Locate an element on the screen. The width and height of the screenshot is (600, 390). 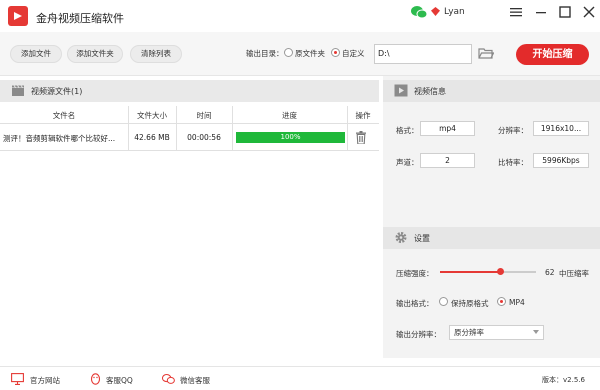
support-qq-link: 客服QQ is located at coordinates (119, 380).